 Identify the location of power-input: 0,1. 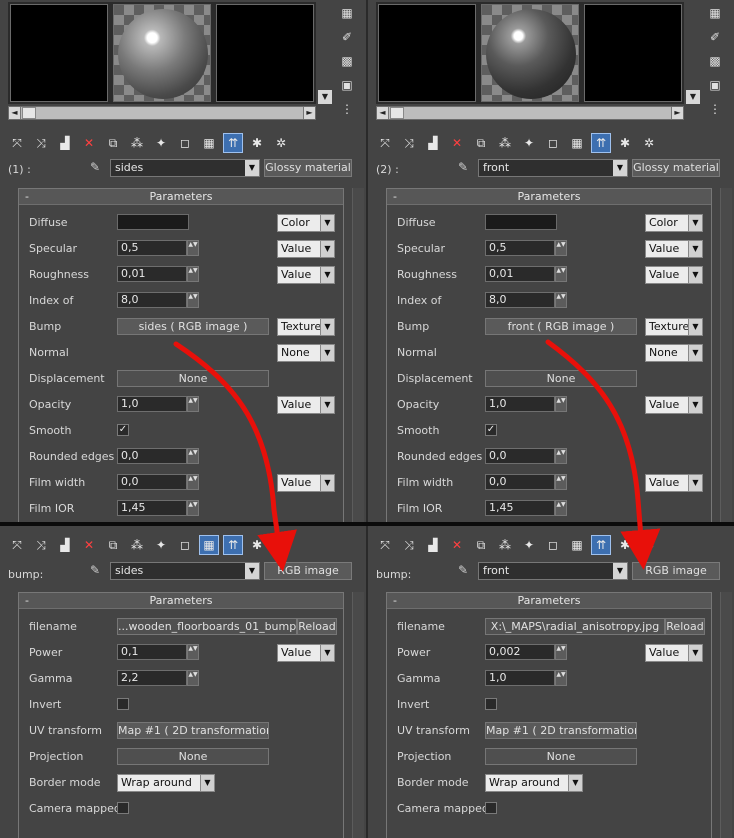
(152, 652).